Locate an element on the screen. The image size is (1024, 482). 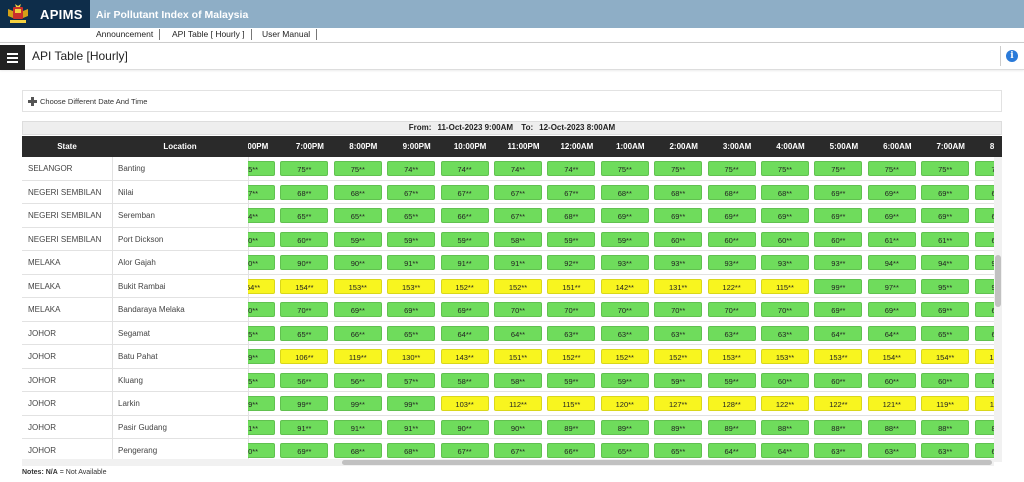
menu-announcement: Announcement is located at coordinates (128, 34).